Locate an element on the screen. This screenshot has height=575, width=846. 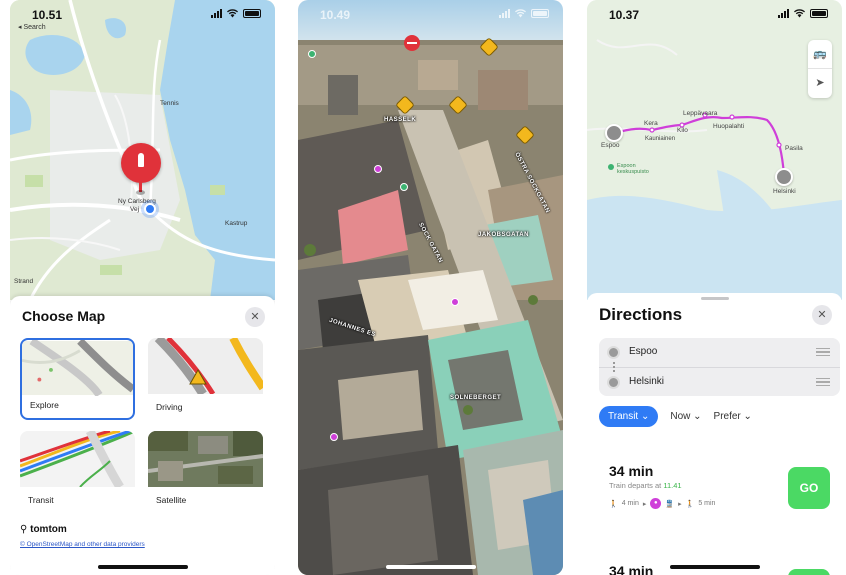
pin-shadow is located at coordinates (140, 192).